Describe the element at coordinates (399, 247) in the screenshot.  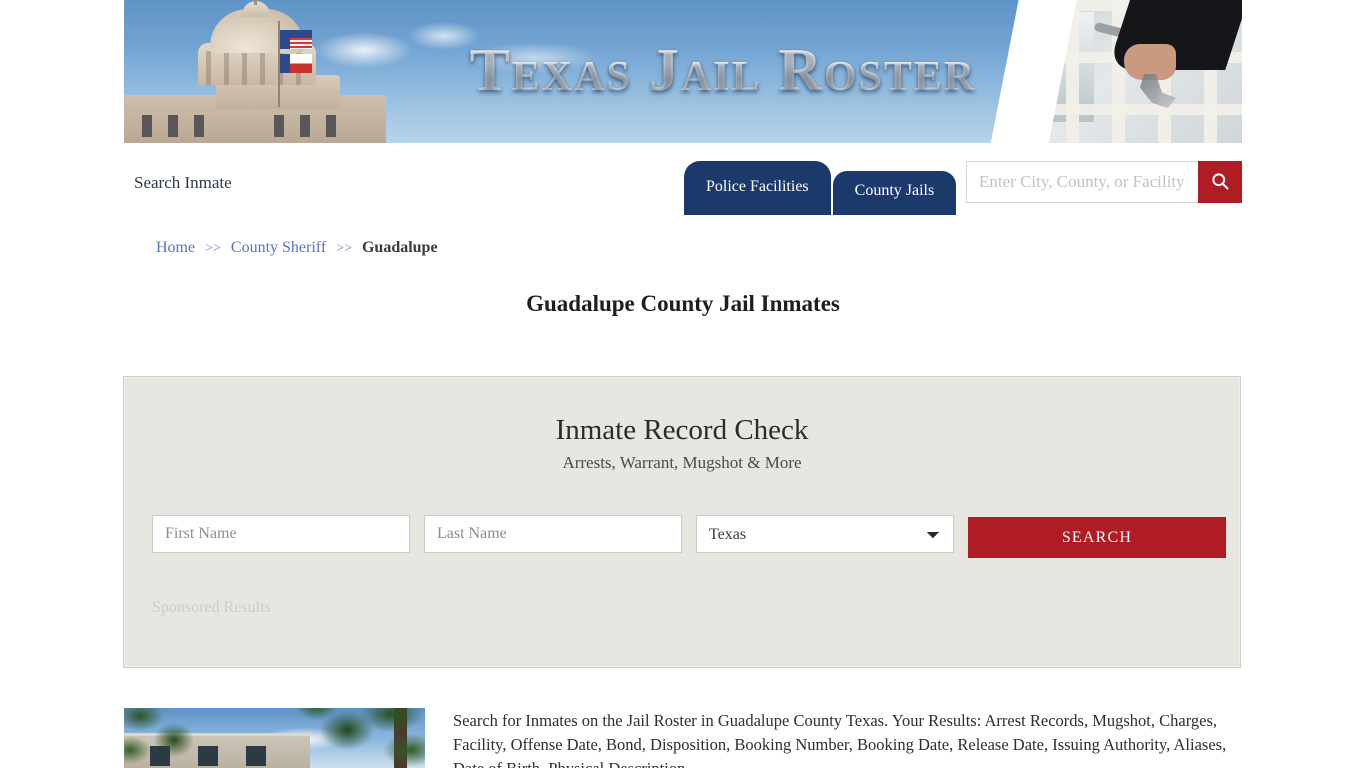
I see `breadcrumb-current-guadalupe: Guadalupe` at that location.